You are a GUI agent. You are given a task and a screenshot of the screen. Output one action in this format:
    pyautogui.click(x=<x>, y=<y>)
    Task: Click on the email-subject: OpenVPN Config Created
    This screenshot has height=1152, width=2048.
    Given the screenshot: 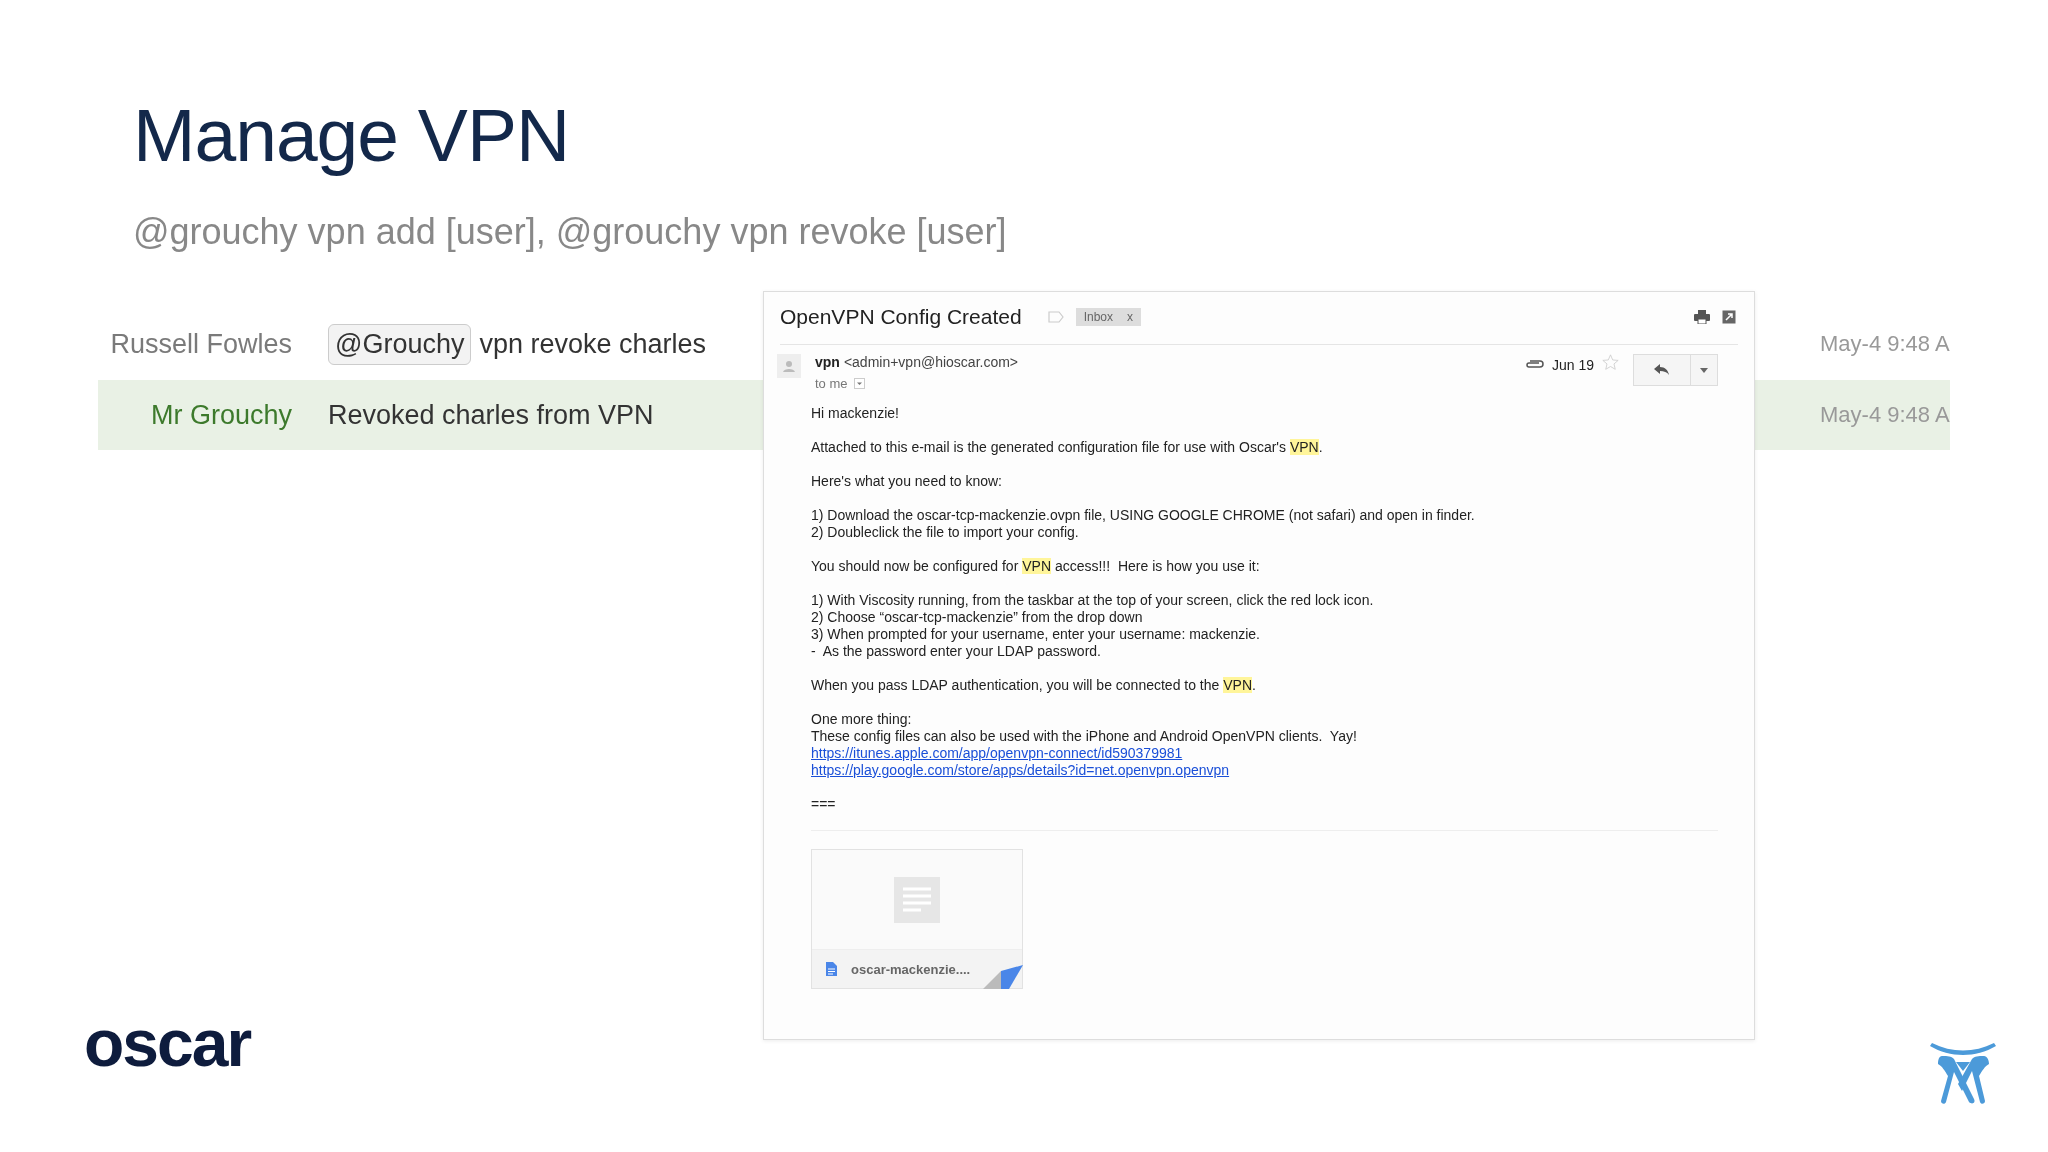 What is the action you would take?
    pyautogui.click(x=901, y=317)
    